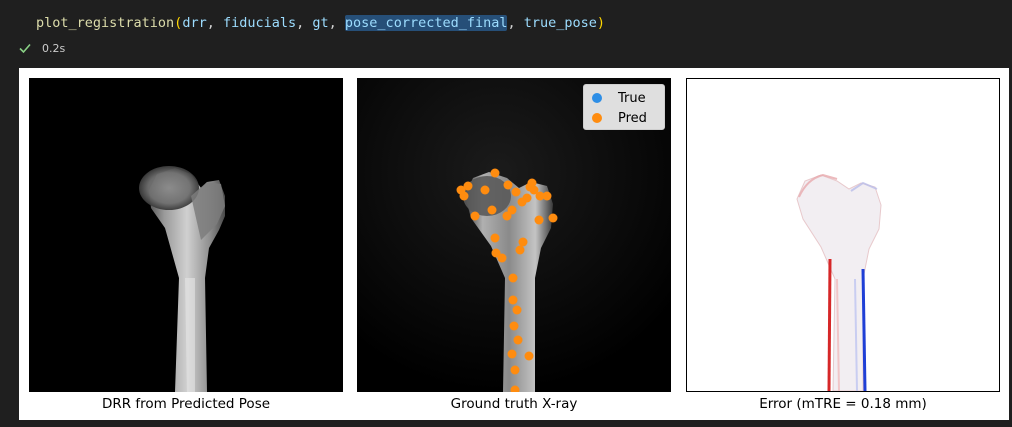 The width and height of the screenshot is (1012, 427). What do you see at coordinates (597, 118) in the screenshot?
I see `legend-marker-pred` at bounding box center [597, 118].